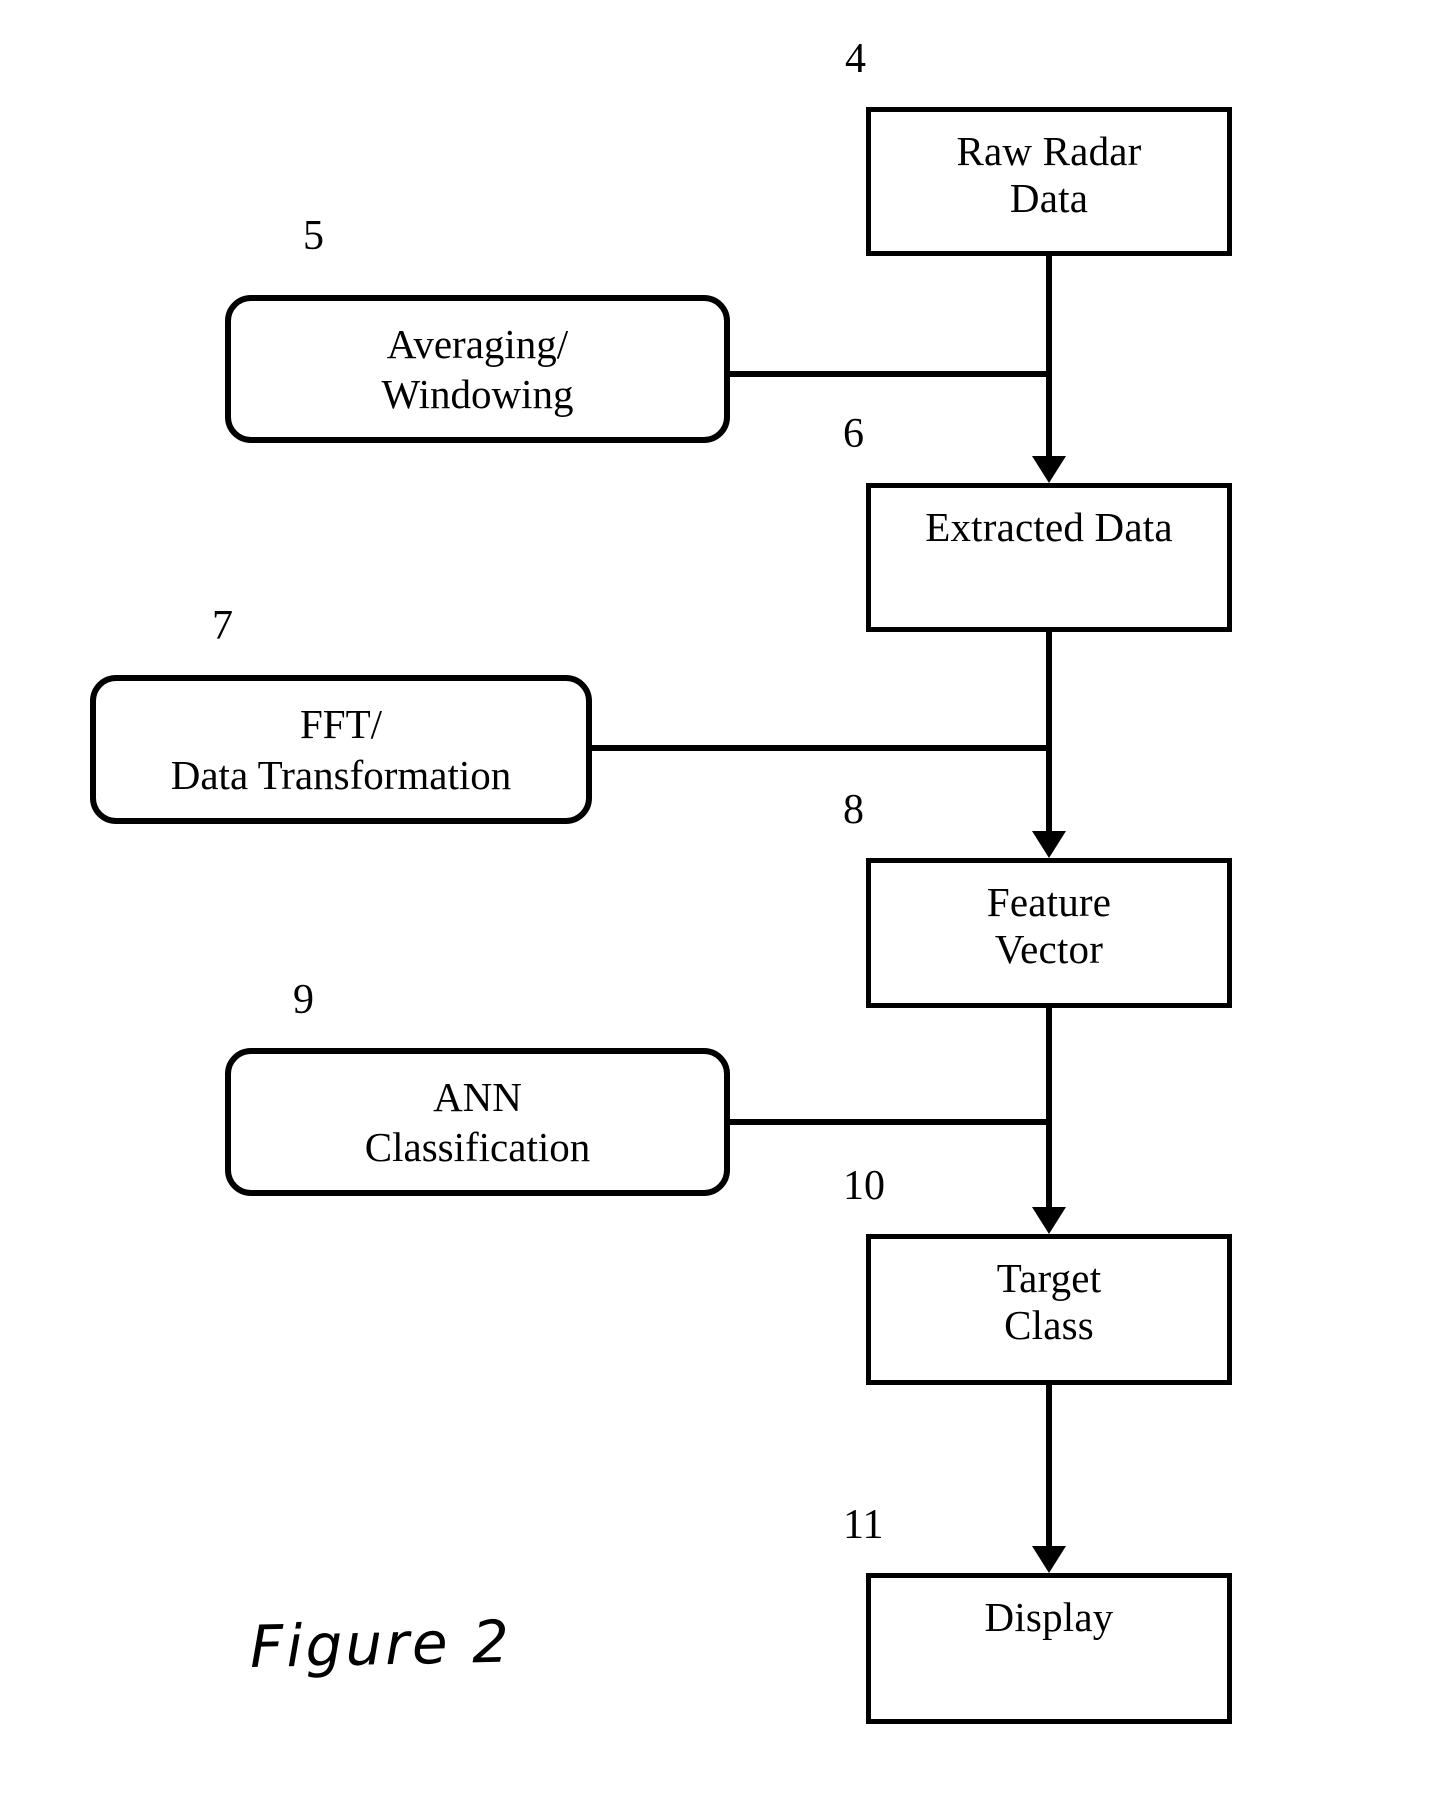 Image resolution: width=1435 pixels, height=1809 pixels. Describe the element at coordinates (313, 236) in the screenshot. I see `ref-numeral-5: 5` at that location.